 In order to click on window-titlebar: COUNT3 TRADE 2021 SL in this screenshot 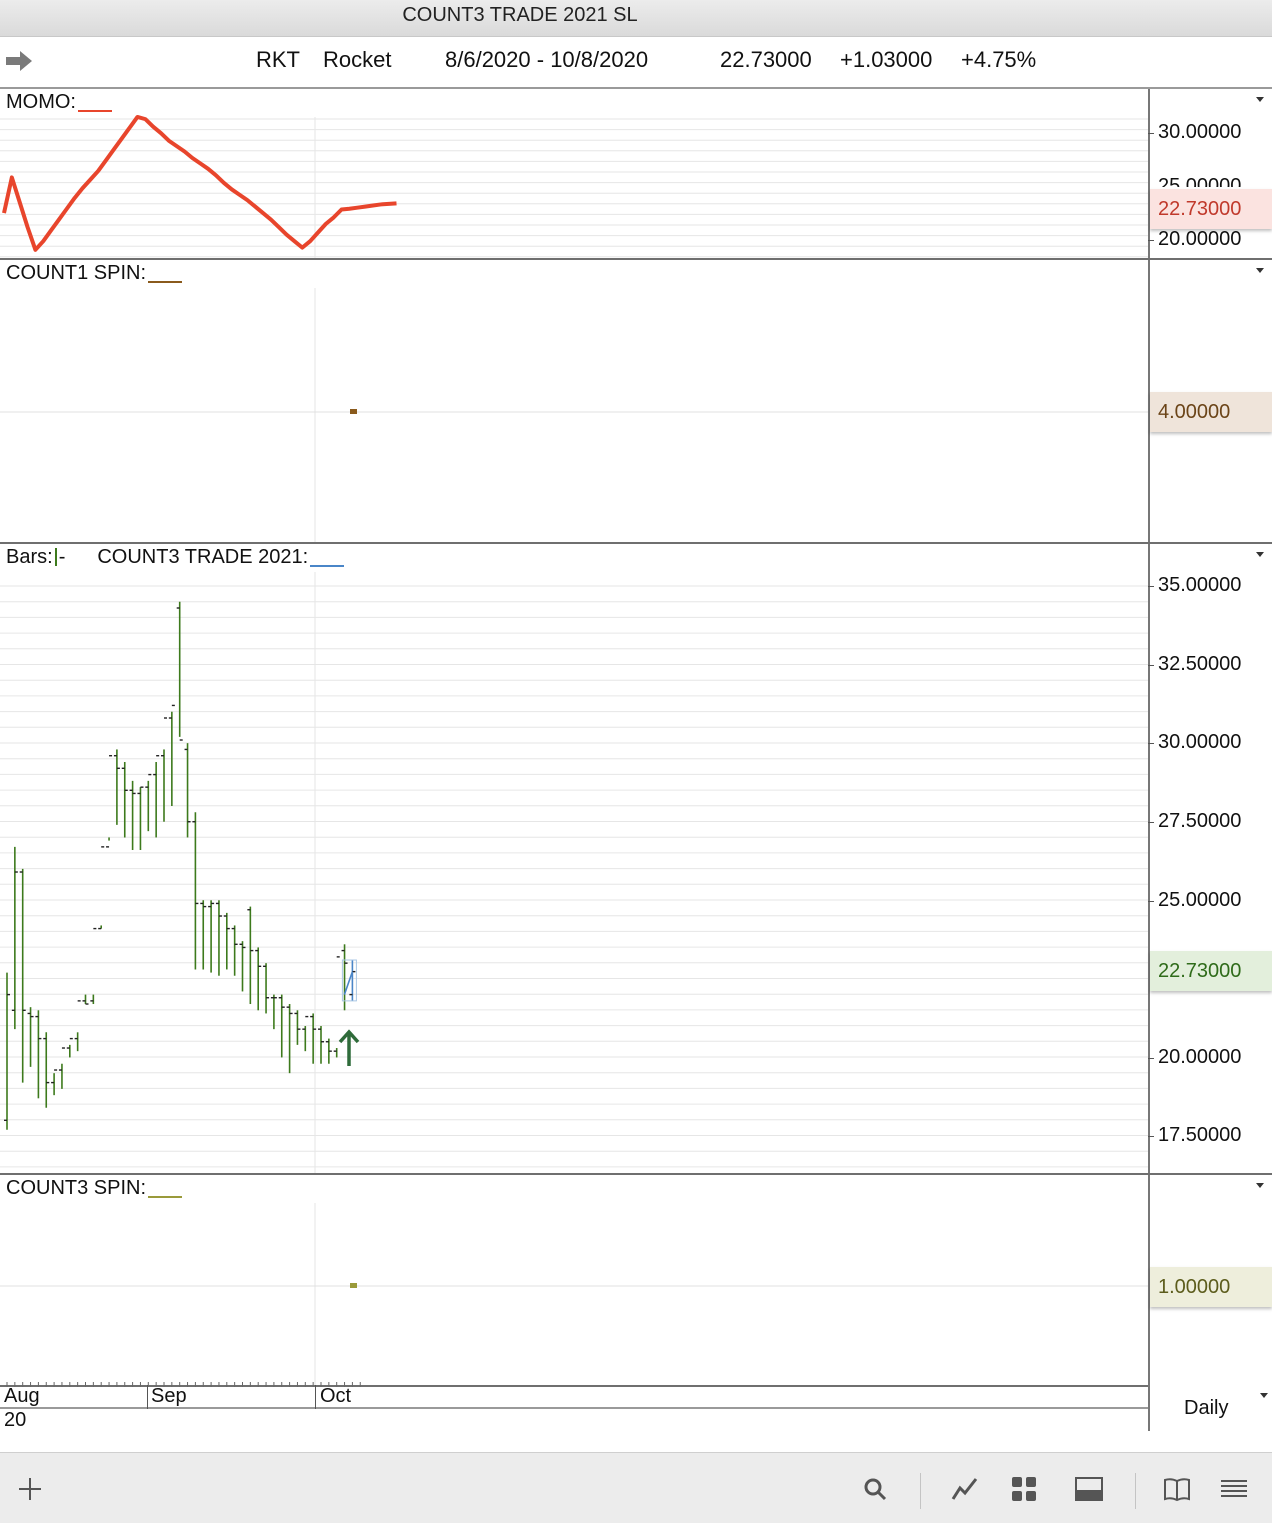, I will do `click(636, 18)`.